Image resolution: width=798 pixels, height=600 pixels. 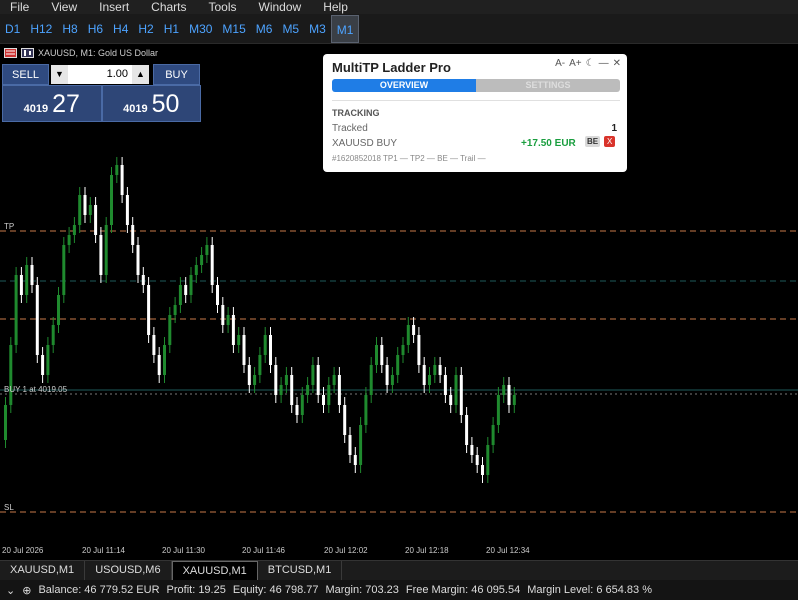 What do you see at coordinates (604, 63) in the screenshot?
I see `minimize-icon: —` at bounding box center [604, 63].